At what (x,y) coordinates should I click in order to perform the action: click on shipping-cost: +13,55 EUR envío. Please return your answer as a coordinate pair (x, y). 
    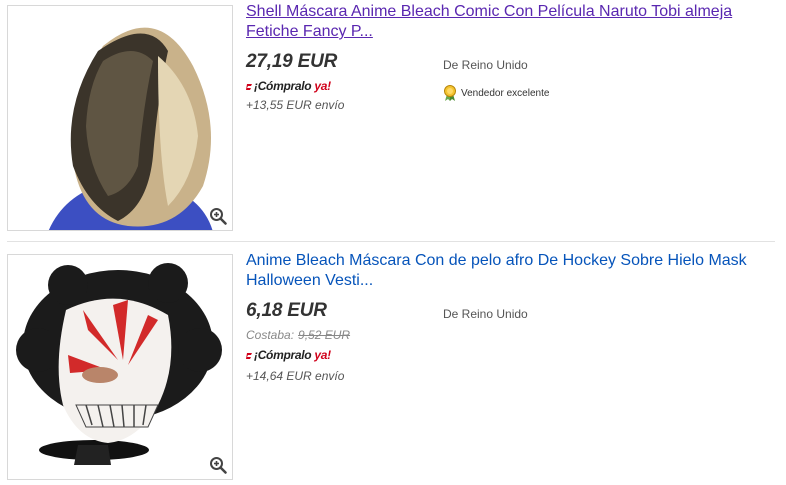
    Looking at the image, I should click on (295, 105).